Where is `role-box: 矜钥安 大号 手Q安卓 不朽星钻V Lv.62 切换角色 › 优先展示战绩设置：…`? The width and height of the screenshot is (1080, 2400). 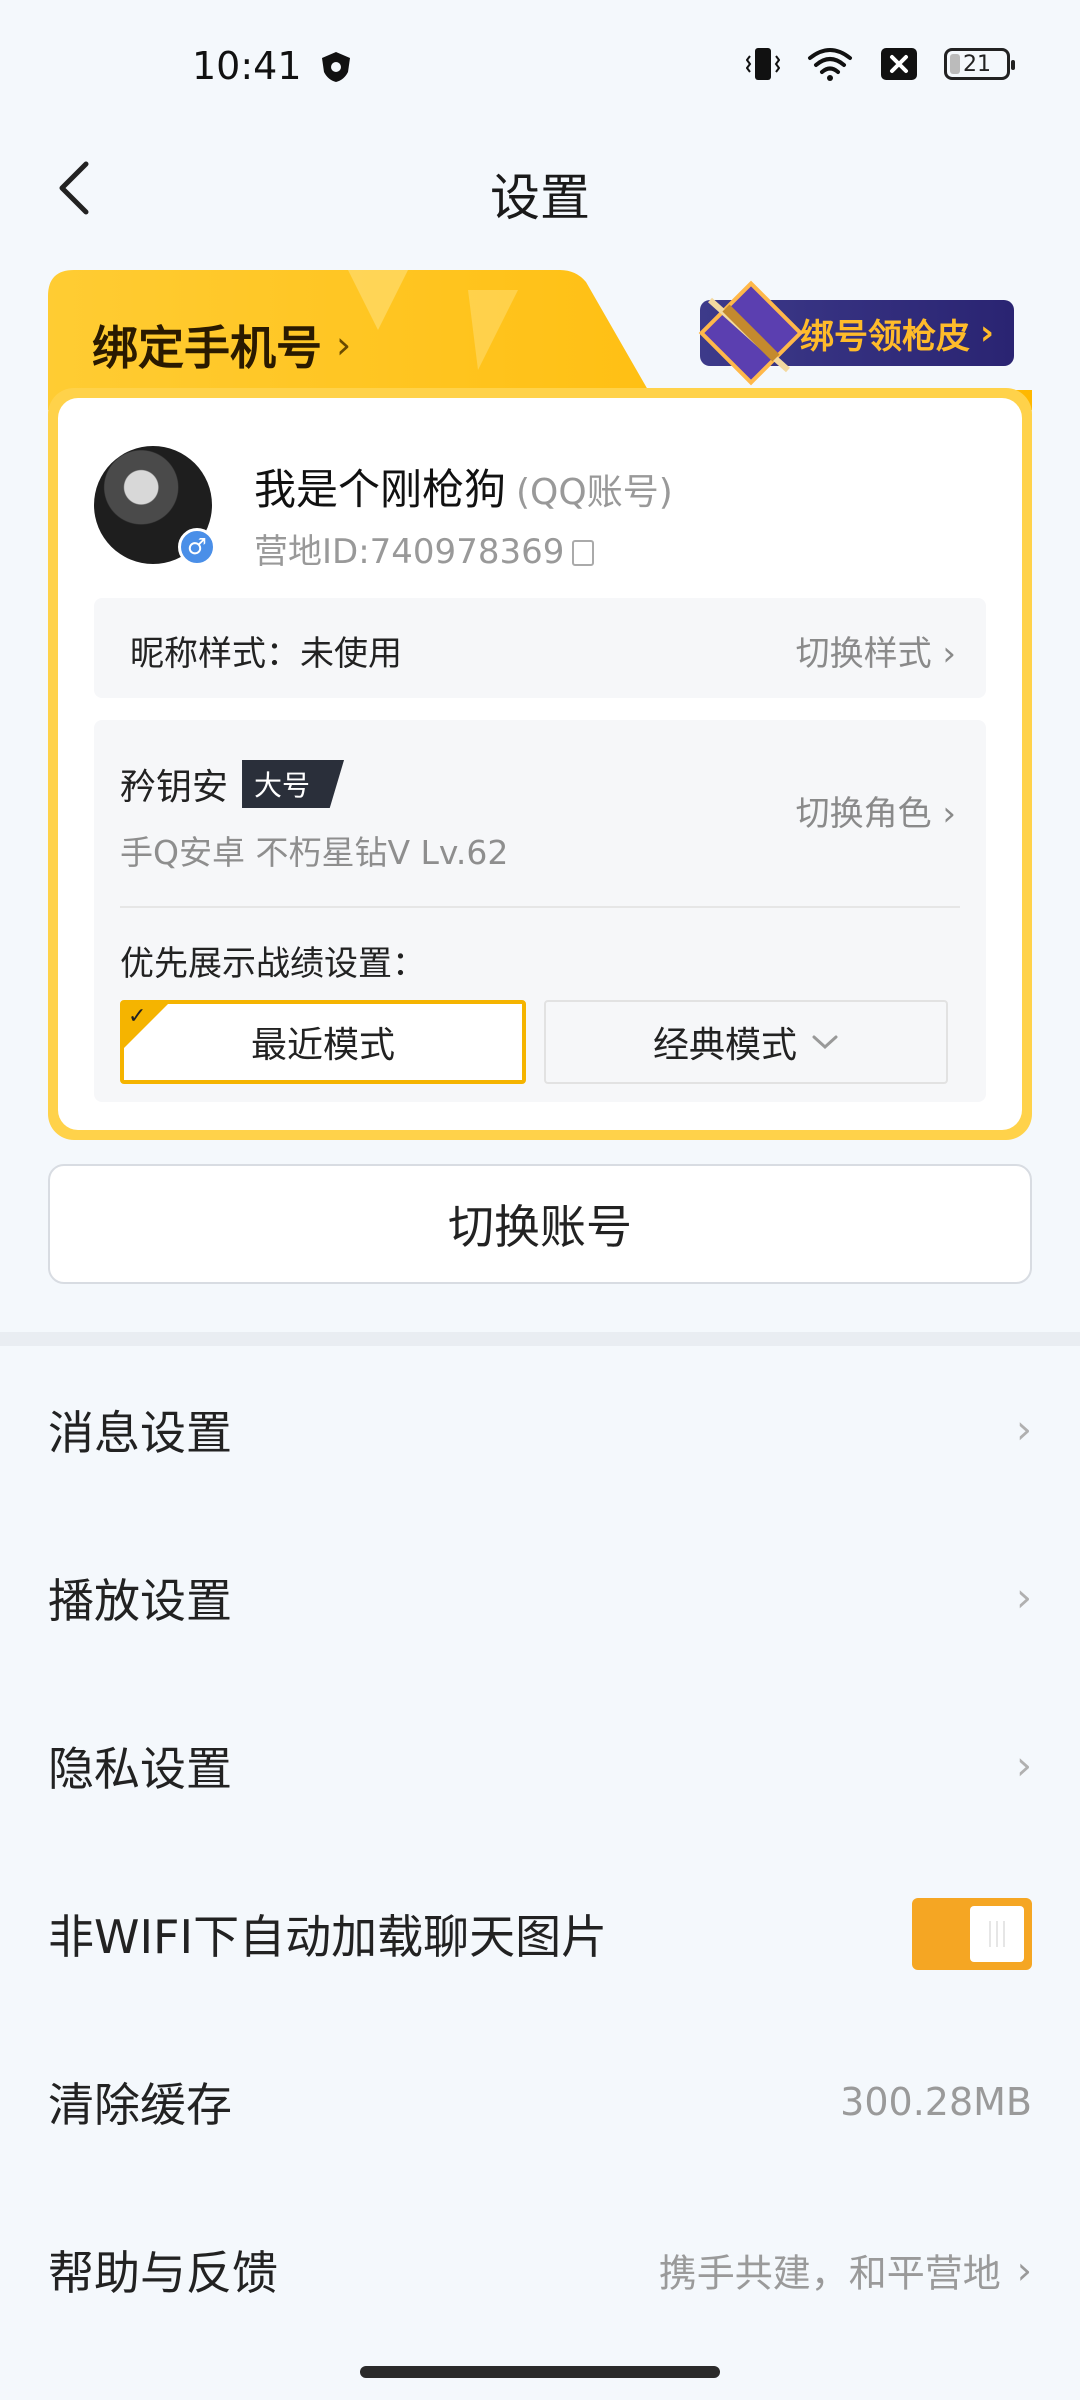 role-box: 矜钥安 大号 手Q安卓 不朽星钻V Lv.62 切换角色 › 优先展示战绩设置：… is located at coordinates (540, 911).